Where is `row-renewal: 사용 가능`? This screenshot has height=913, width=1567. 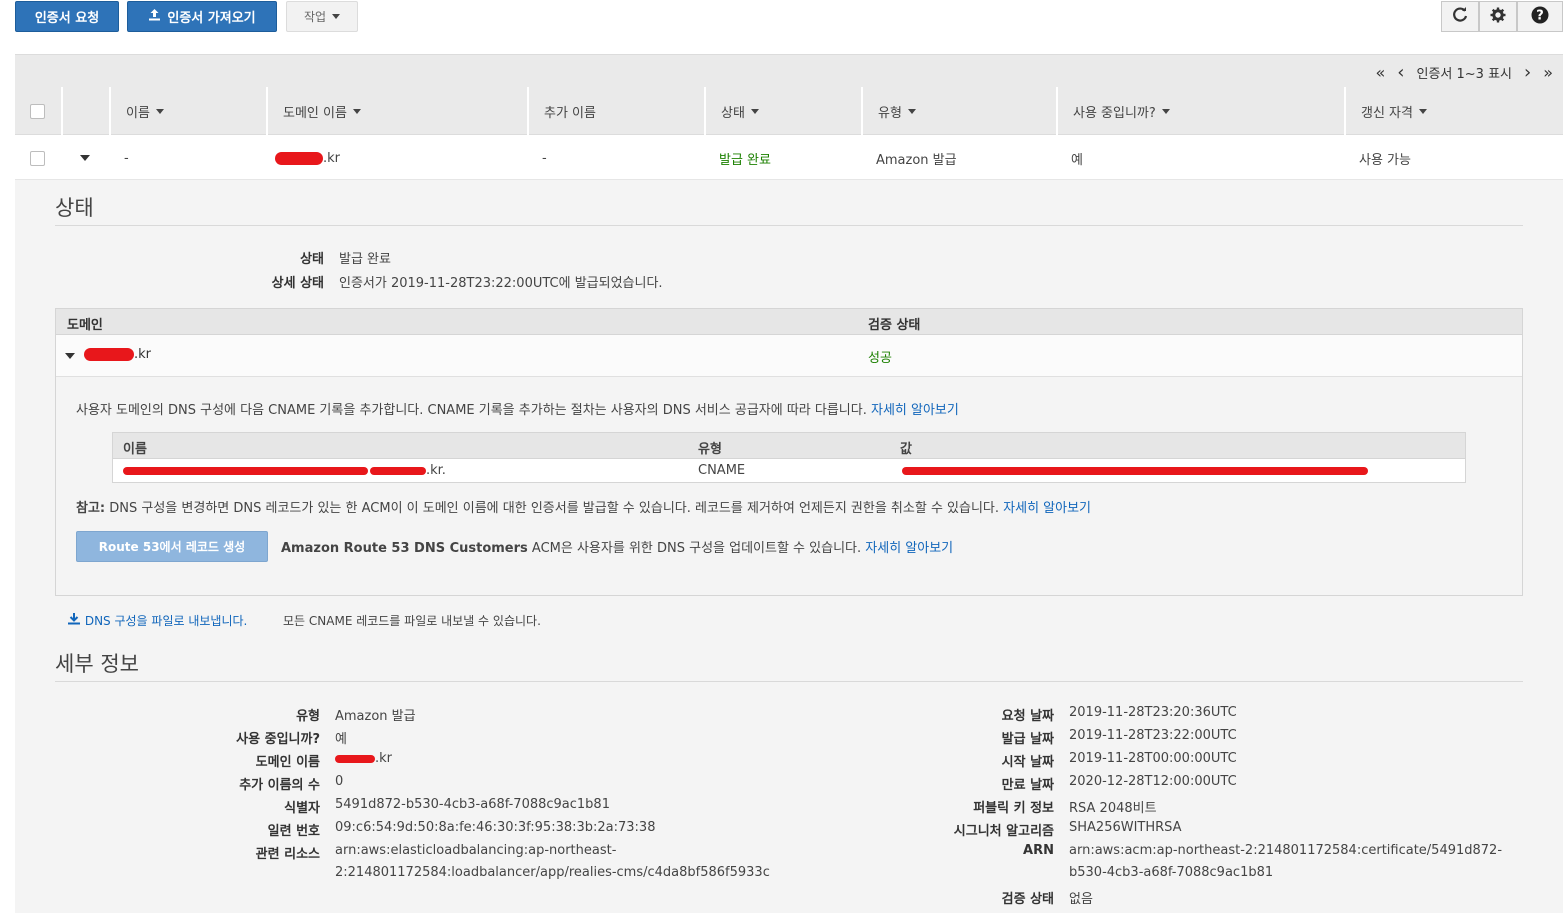
row-renewal: 사용 가능 is located at coordinates (1385, 160).